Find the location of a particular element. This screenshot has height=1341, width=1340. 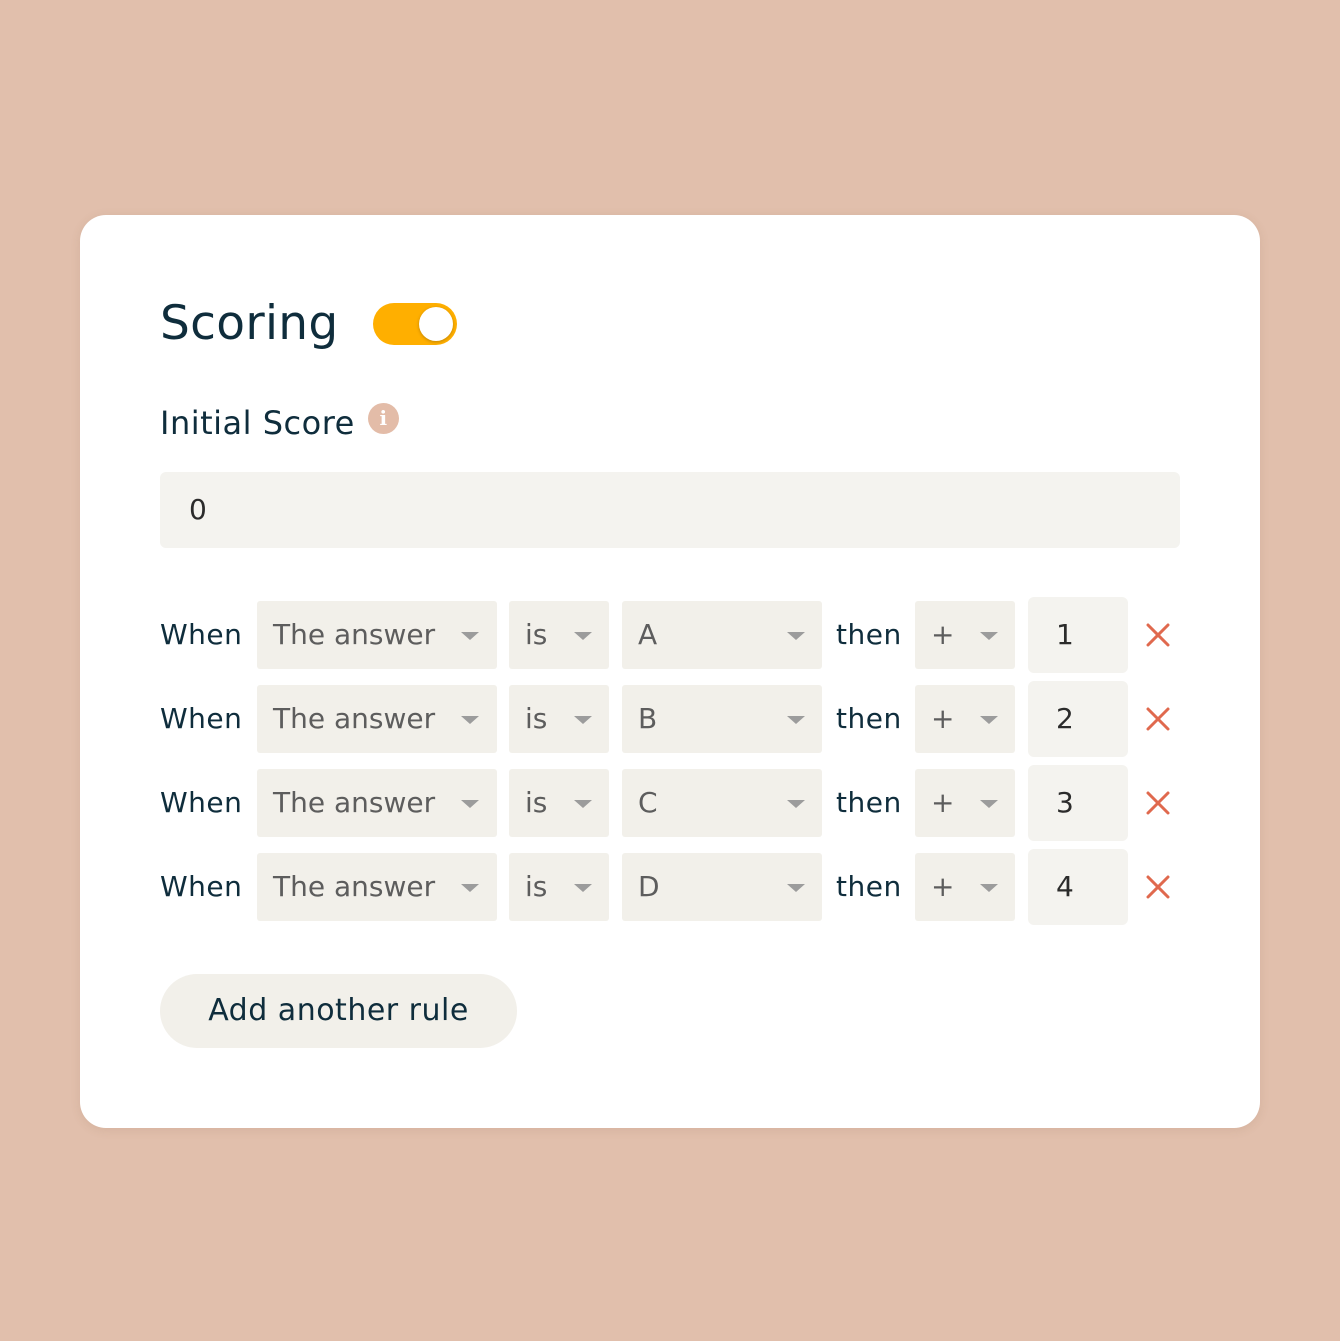

rule-points-input: 1 is located at coordinates (1078, 635).